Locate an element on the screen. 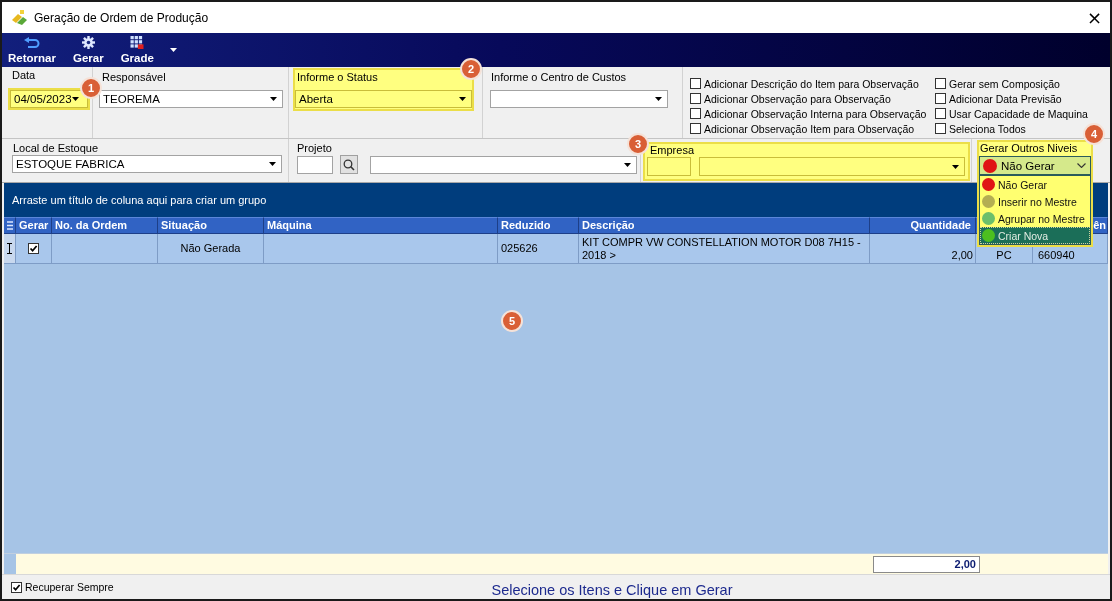 This screenshot has width=1112, height=601. close-button: × is located at coordinates (1094, 17).